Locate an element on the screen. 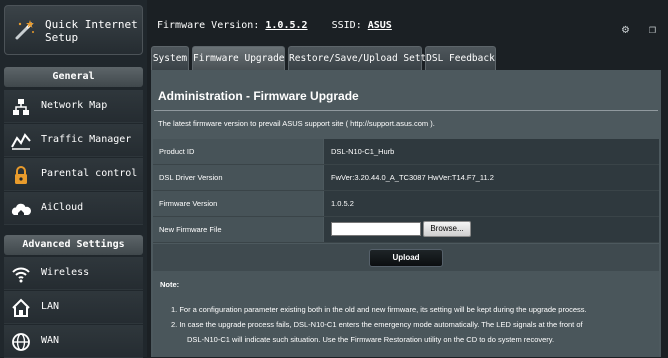 The height and width of the screenshot is (358, 668). ssid-link: ASUS is located at coordinates (380, 25).